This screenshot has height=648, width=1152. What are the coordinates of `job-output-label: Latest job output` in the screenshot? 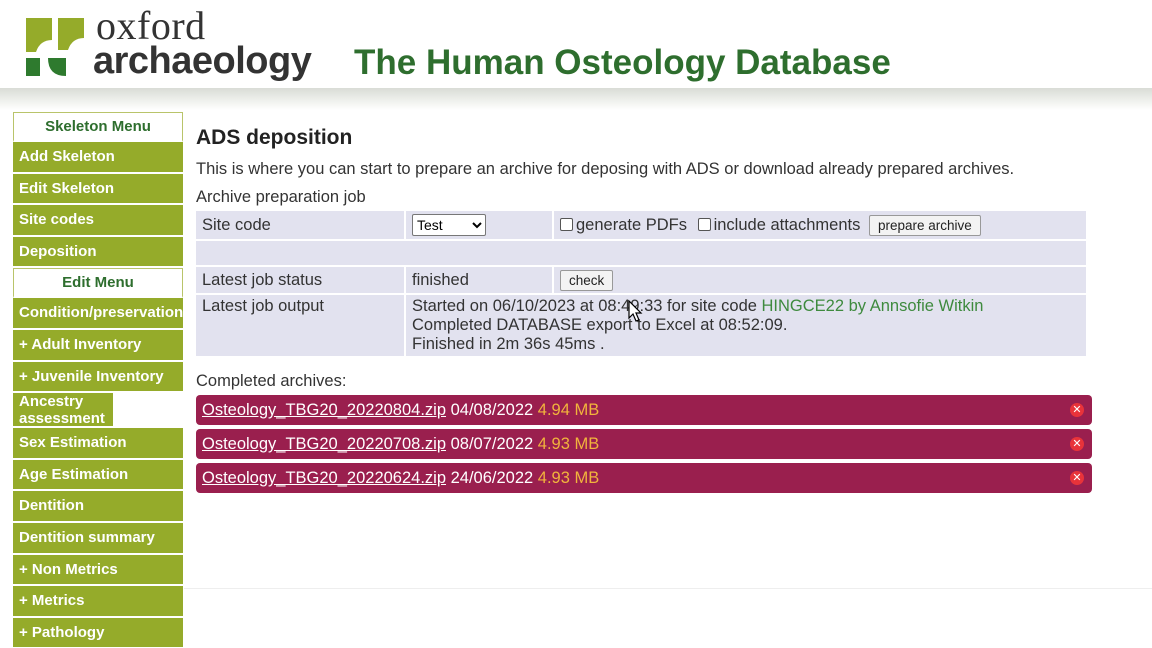 It's located at (300, 325).